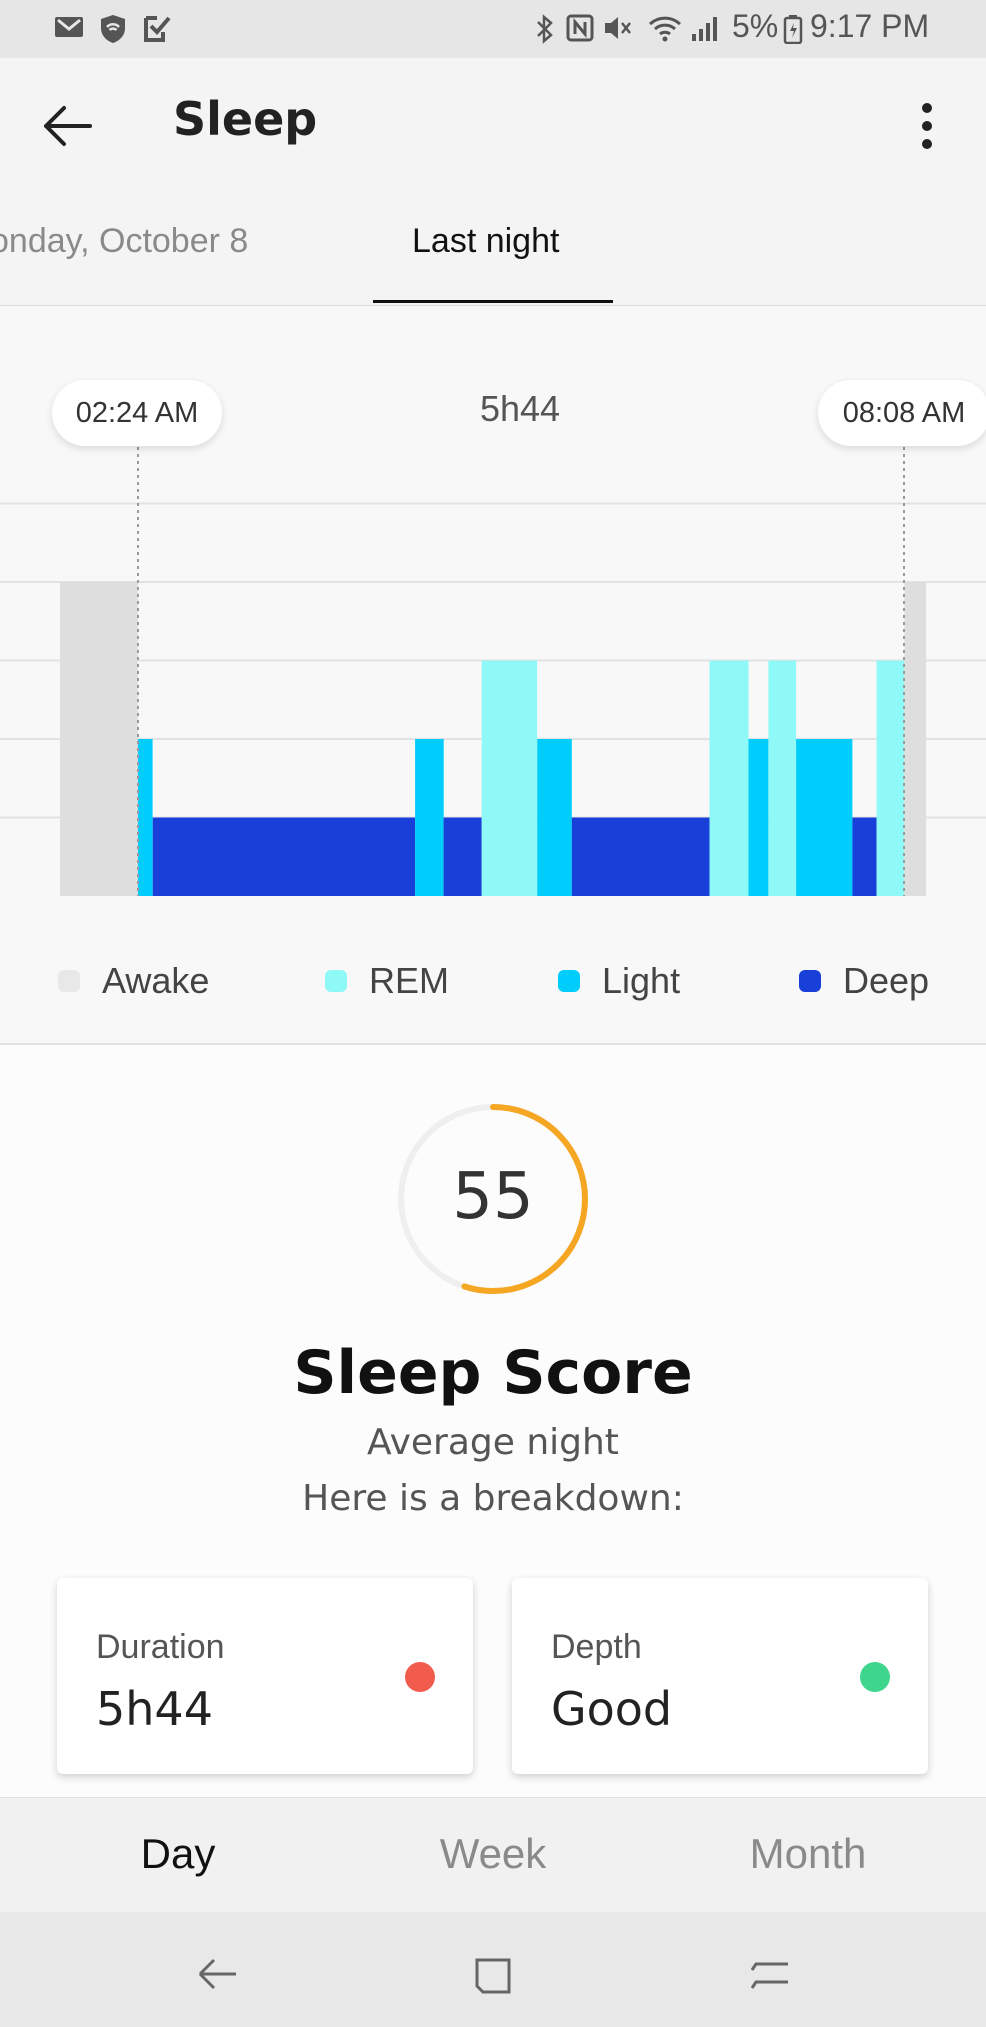 Image resolution: width=986 pixels, height=2027 pixels. Describe the element at coordinates (137, 413) in the screenshot. I see `start-time-pill: 02:24 AM` at that location.